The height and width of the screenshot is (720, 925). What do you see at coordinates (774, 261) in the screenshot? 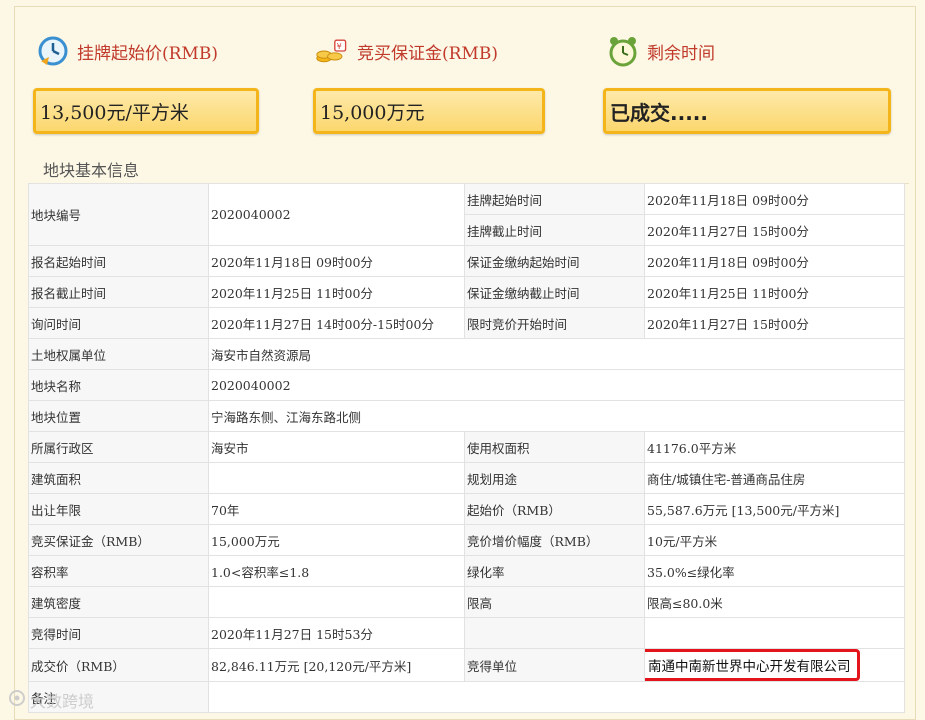
I see `deposit-start-value: 2020年11月18日 09时00分` at bounding box center [774, 261].